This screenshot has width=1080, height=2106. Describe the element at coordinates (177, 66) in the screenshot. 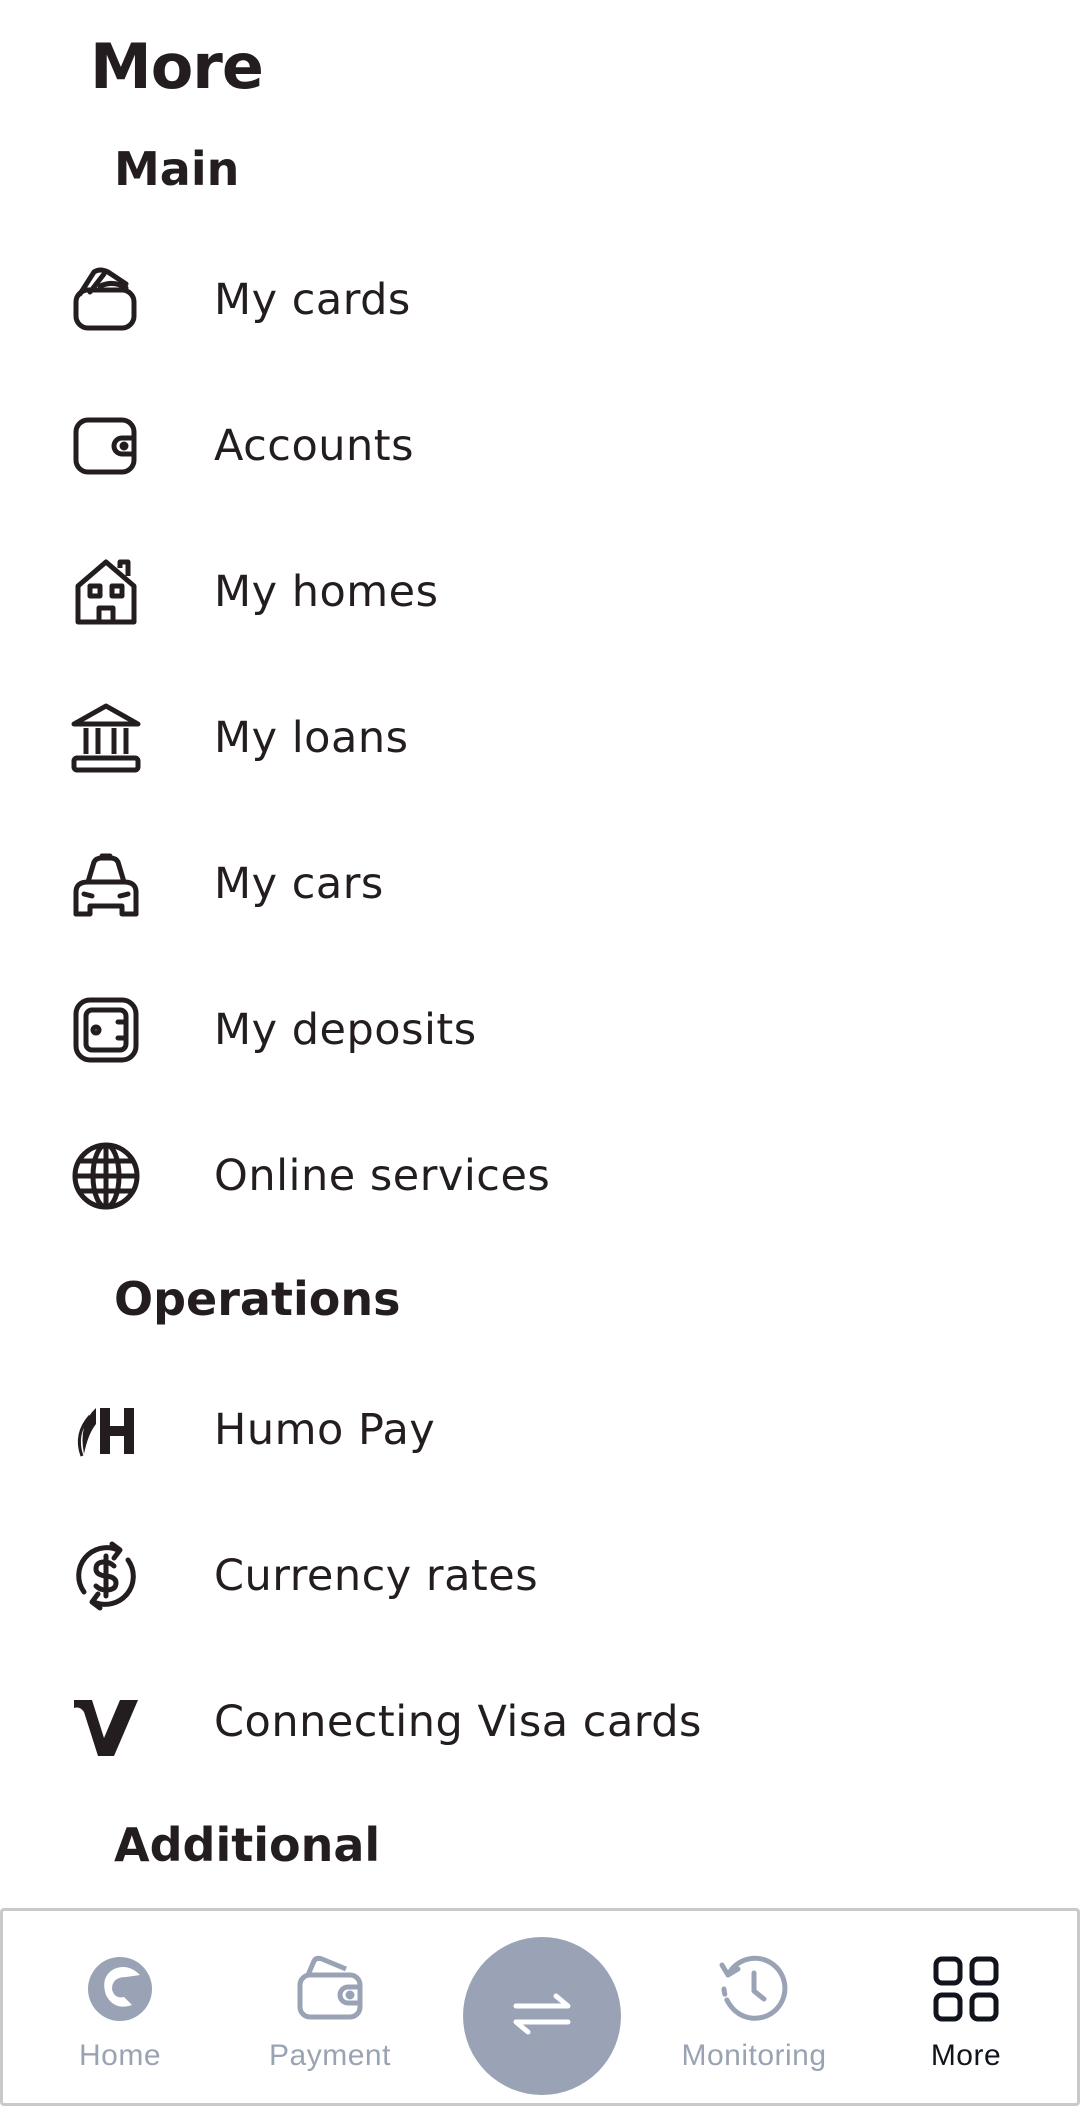

I see `page-title: More` at that location.